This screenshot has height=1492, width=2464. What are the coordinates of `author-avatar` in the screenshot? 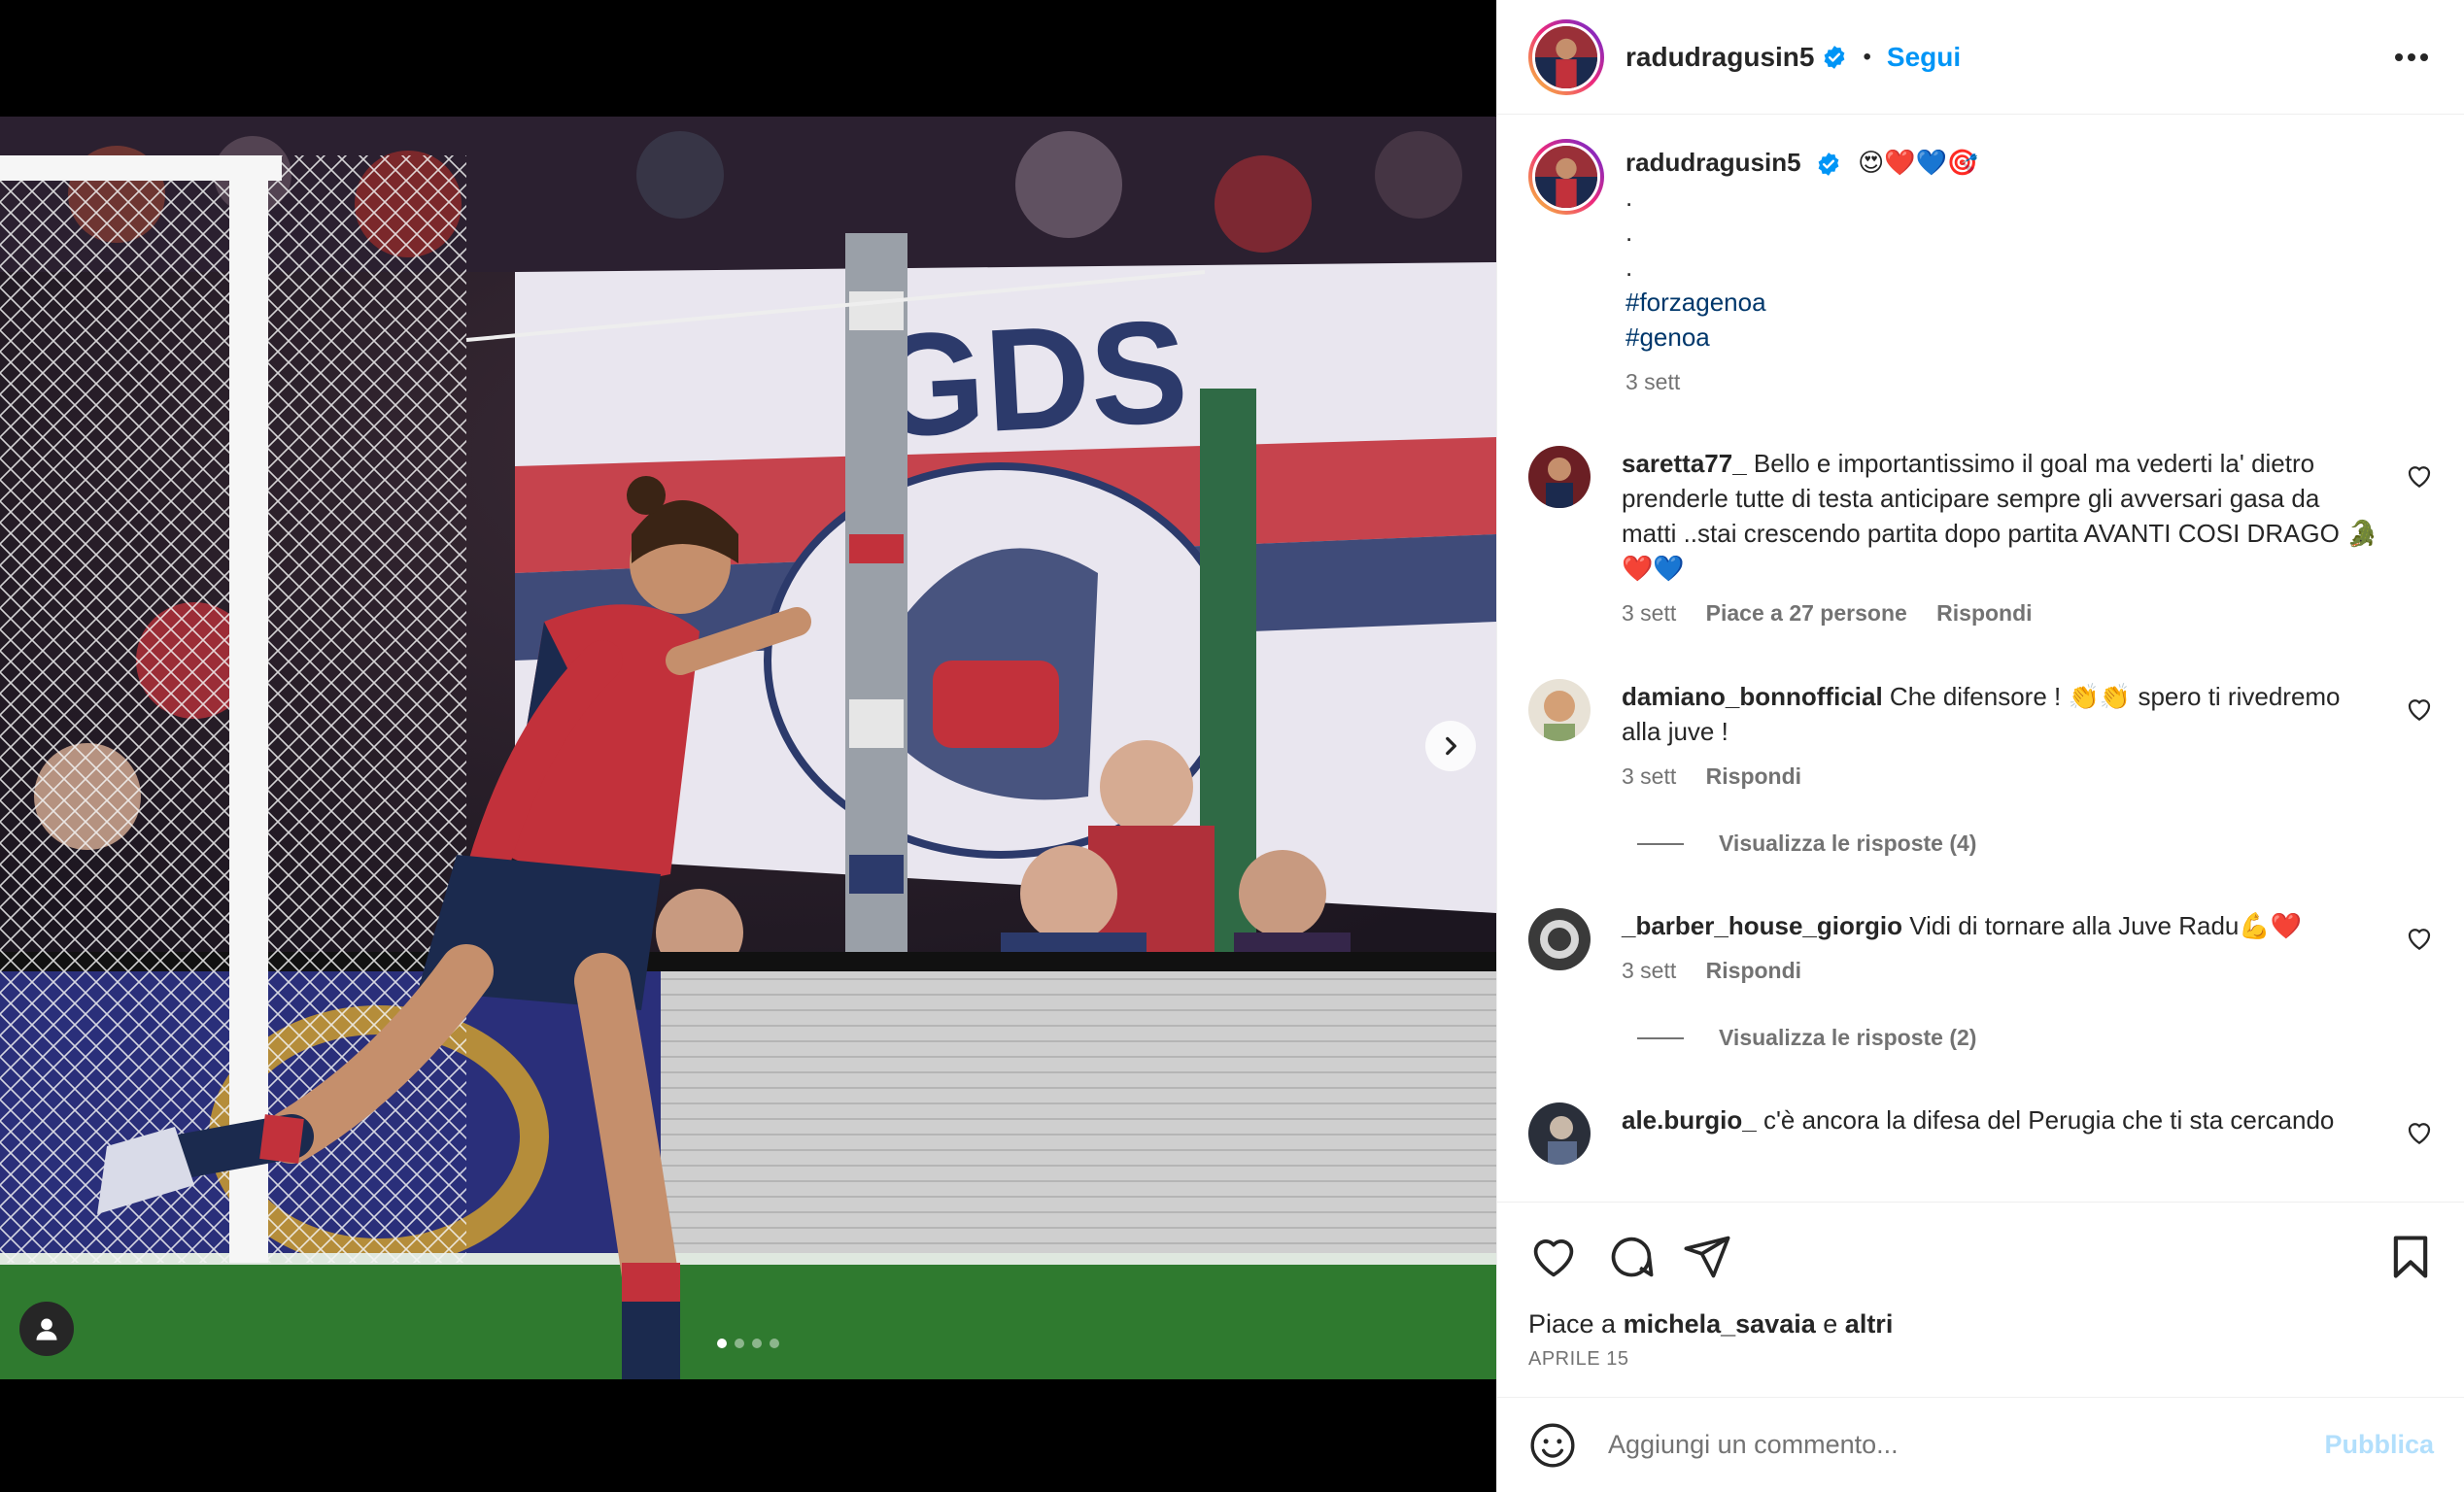 It's located at (1566, 56).